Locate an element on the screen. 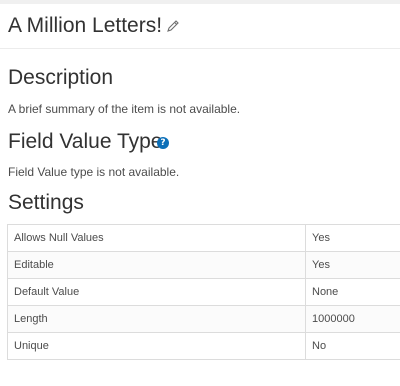 The image size is (400, 386). setting-label: Allows Null Values is located at coordinates (156, 238).